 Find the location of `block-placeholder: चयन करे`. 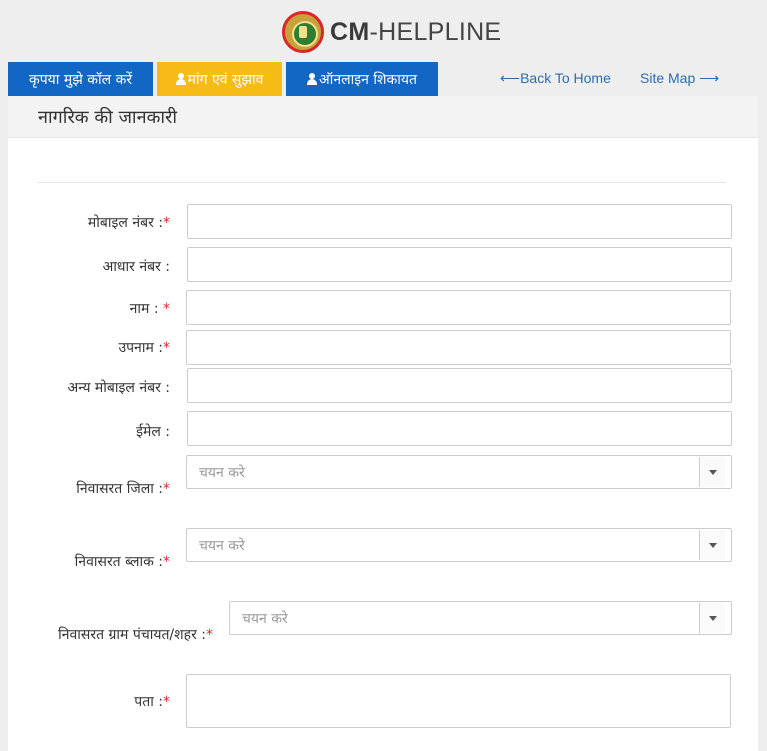

block-placeholder: चयन करे is located at coordinates (222, 546).